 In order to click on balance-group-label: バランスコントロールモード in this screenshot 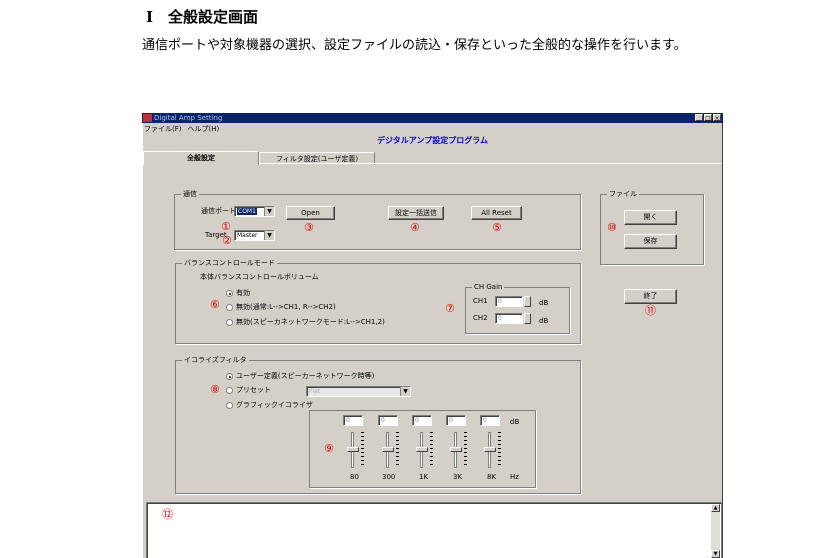, I will do `click(229, 263)`.